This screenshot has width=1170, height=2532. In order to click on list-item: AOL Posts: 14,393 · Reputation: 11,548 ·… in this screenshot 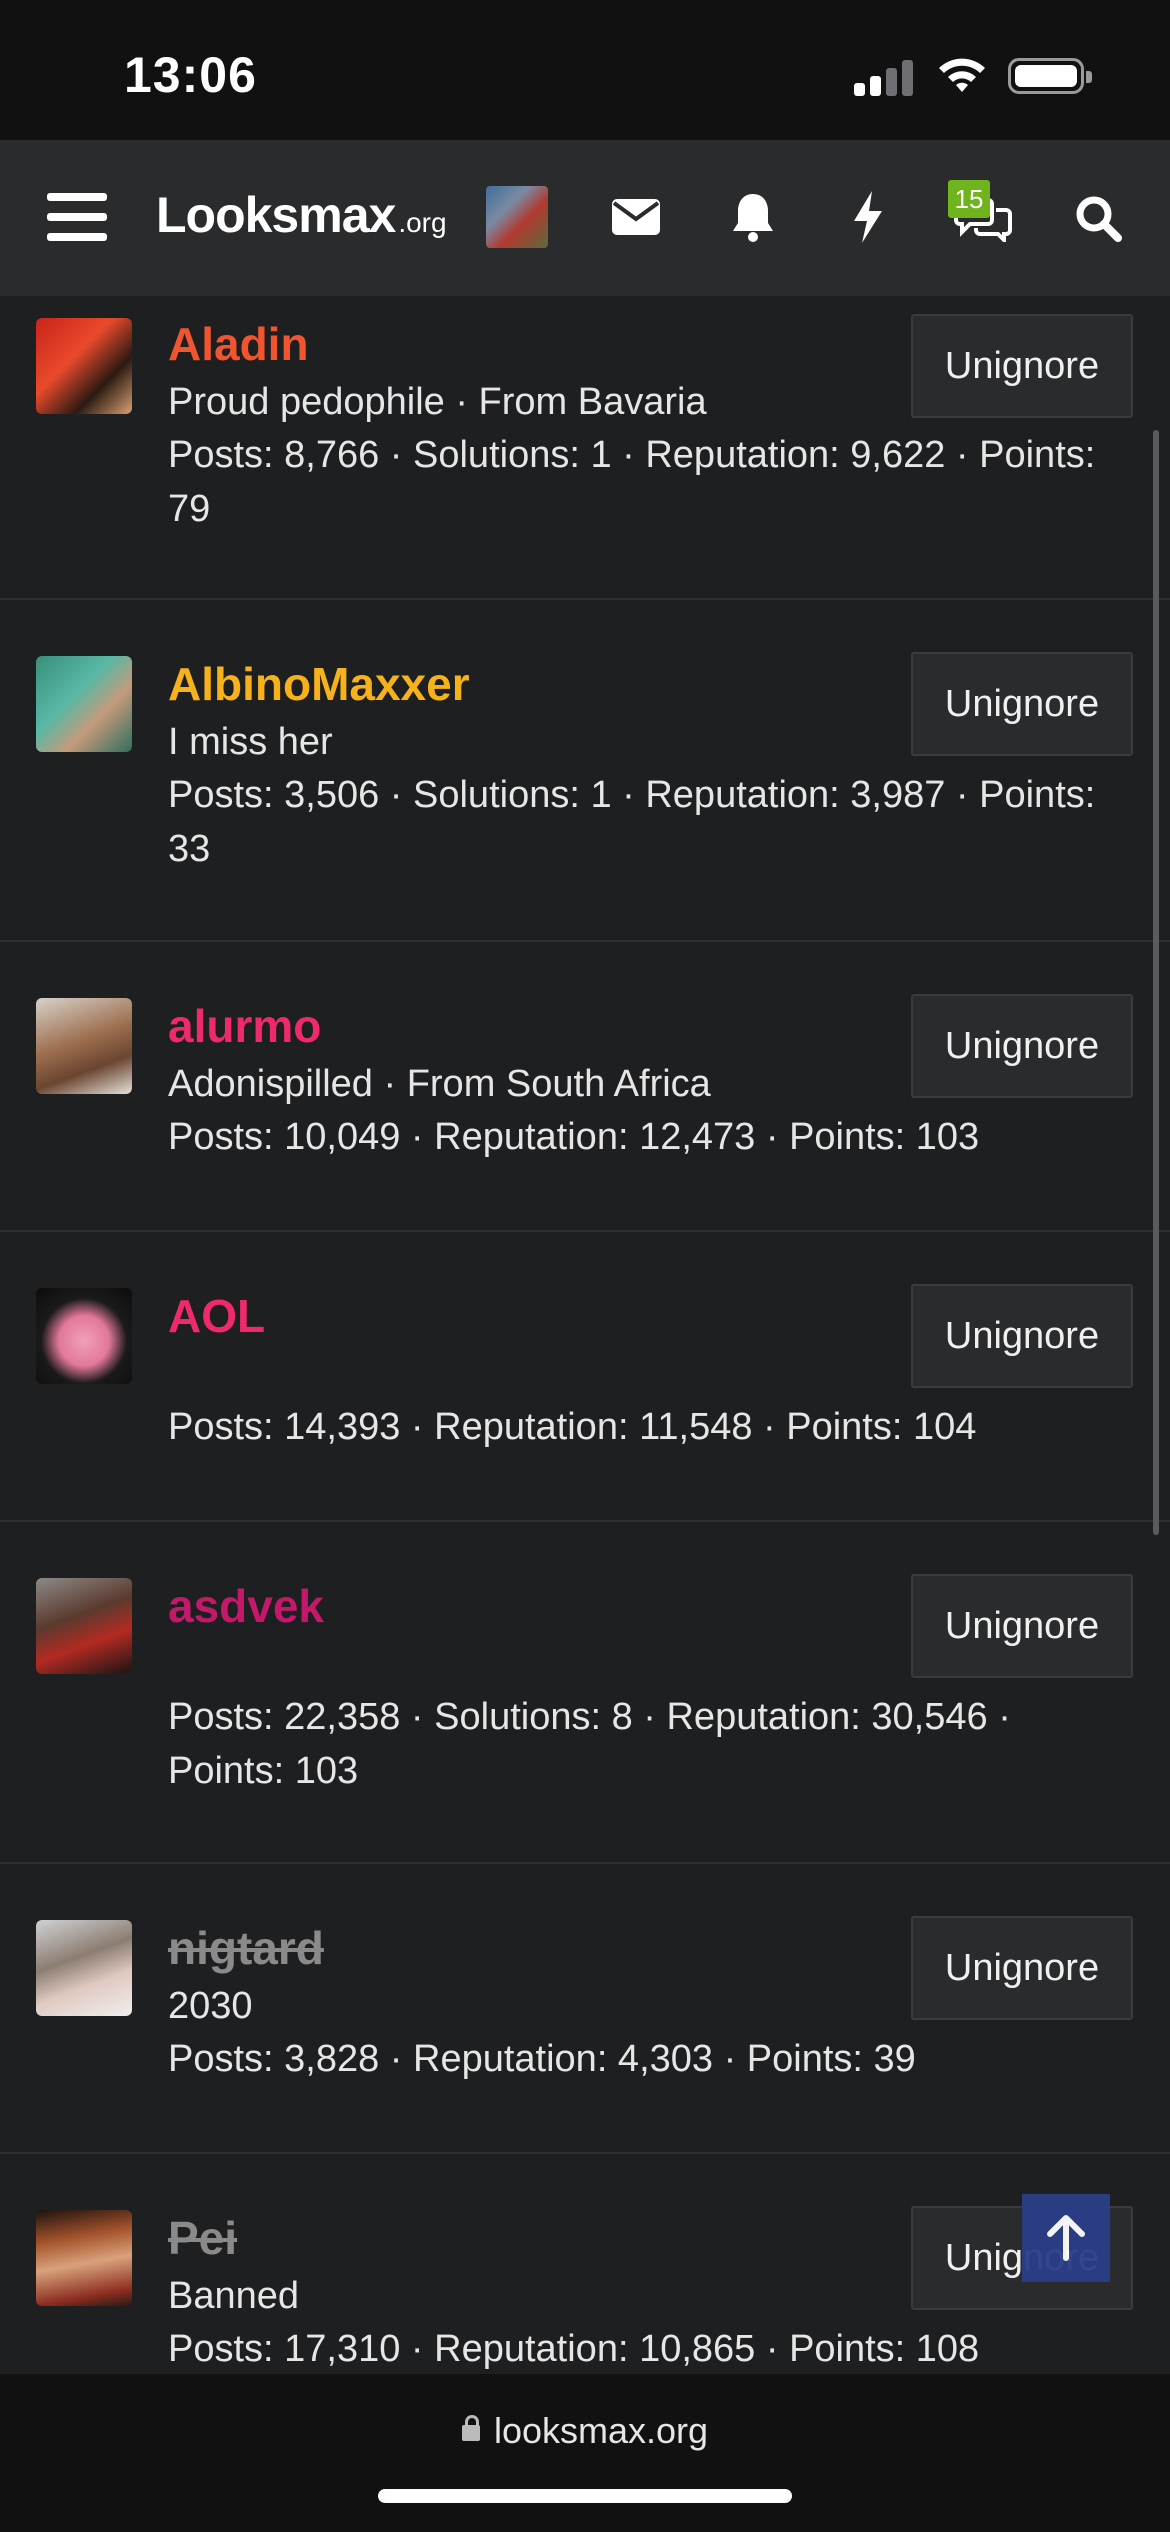, I will do `click(585, 1377)`.